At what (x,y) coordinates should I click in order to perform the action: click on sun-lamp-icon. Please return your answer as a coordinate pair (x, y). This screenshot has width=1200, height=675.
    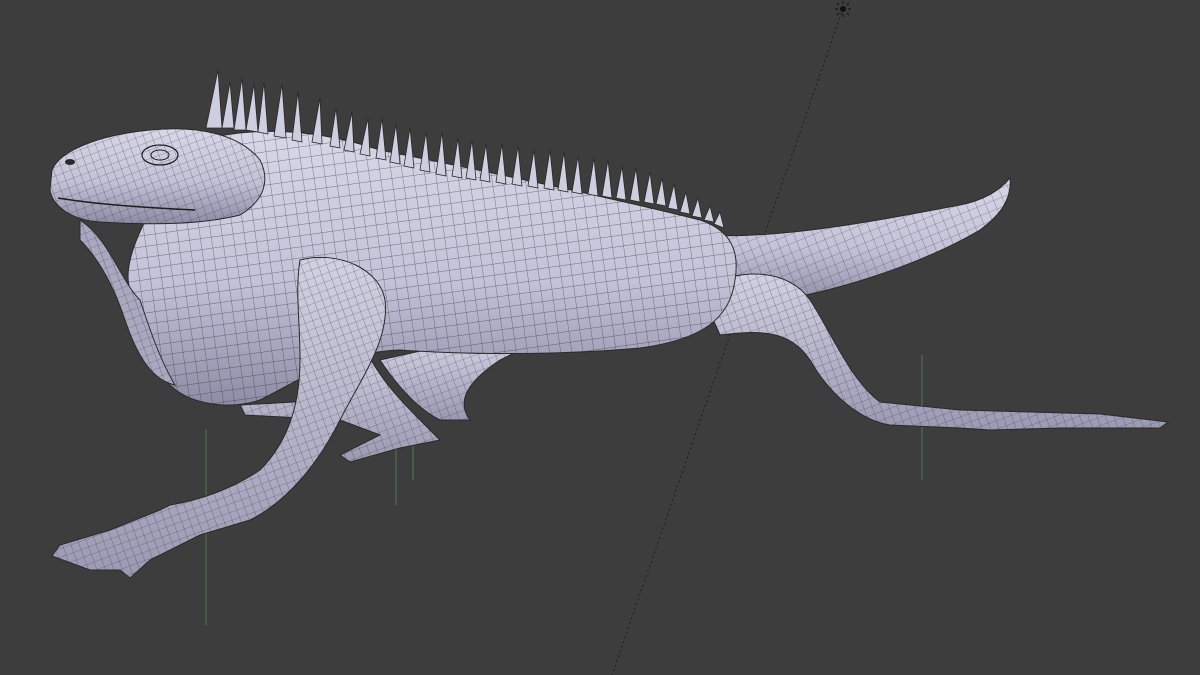
    Looking at the image, I should click on (843, 9).